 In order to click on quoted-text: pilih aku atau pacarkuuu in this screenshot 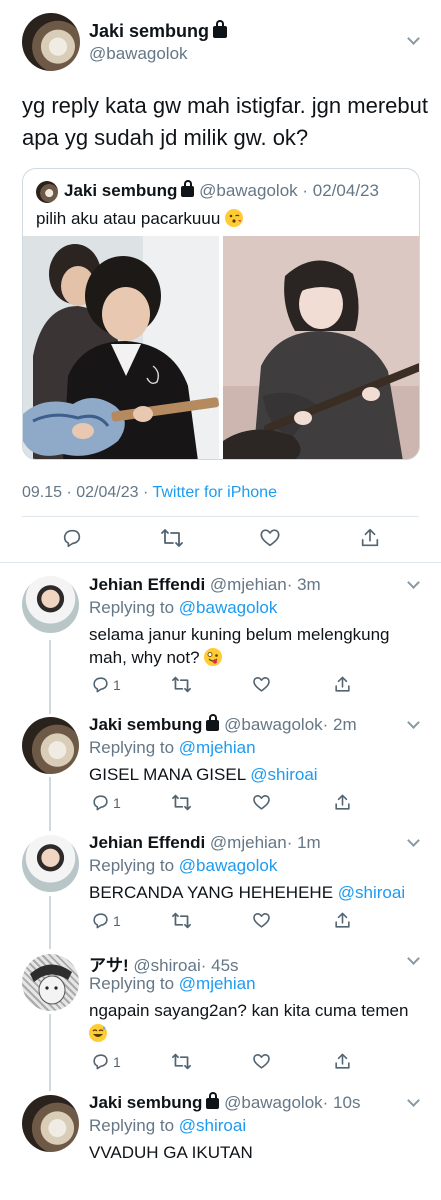, I will do `click(140, 219)`.